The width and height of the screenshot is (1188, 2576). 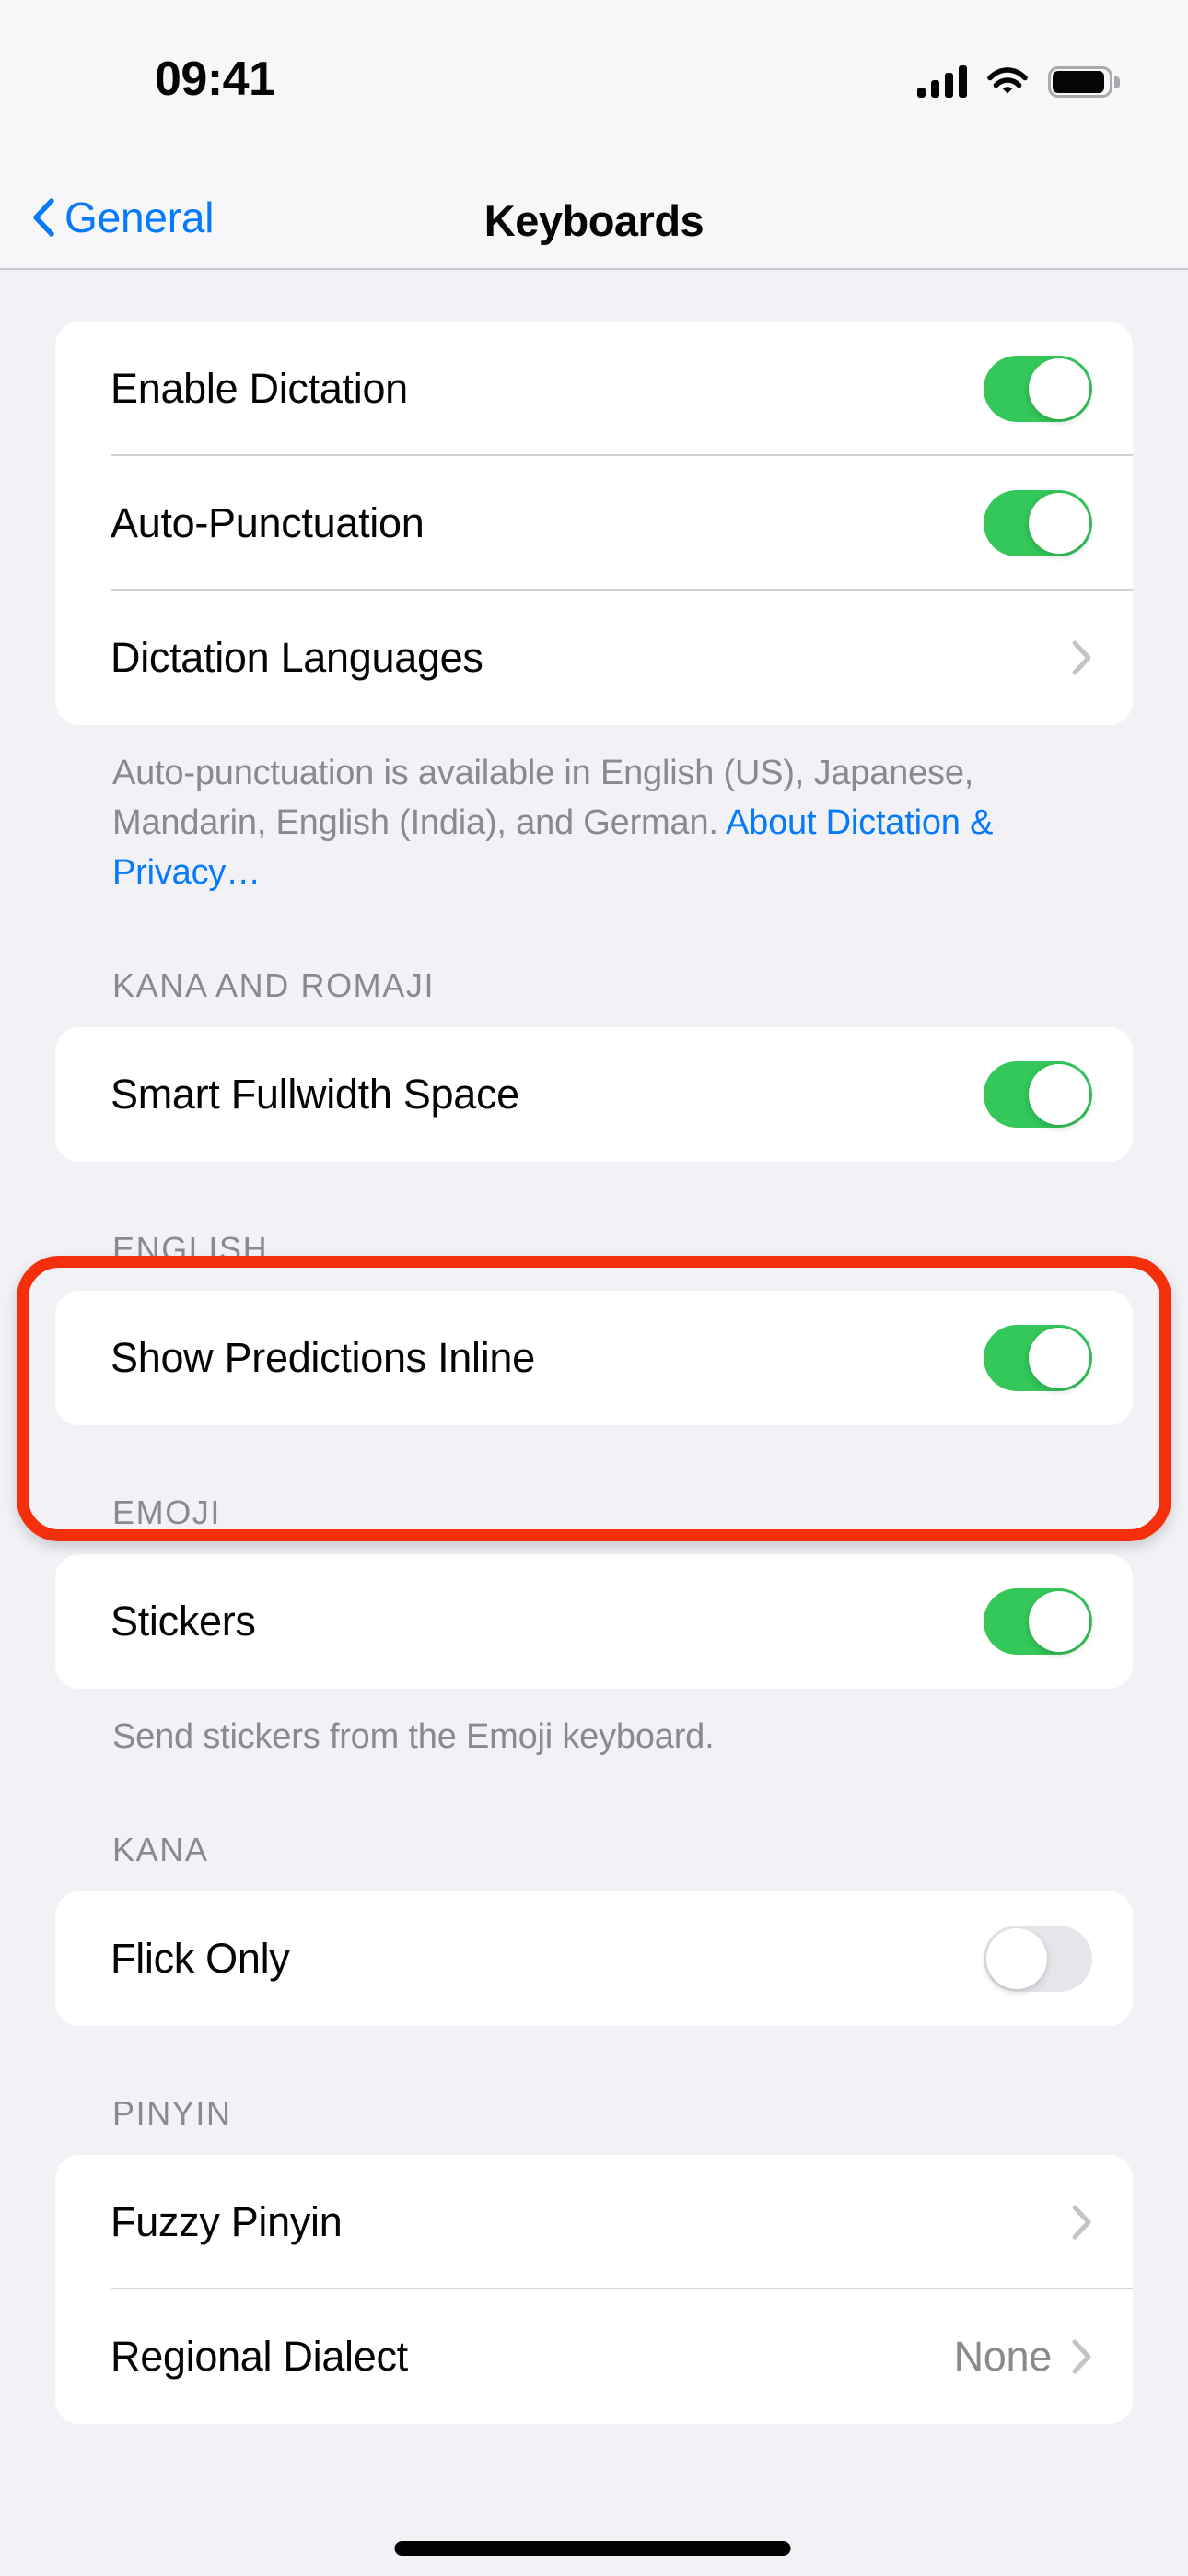 I want to click on section-pinyin: Fuzzy Pinyin Regional Dialect None, so click(x=594, y=2289).